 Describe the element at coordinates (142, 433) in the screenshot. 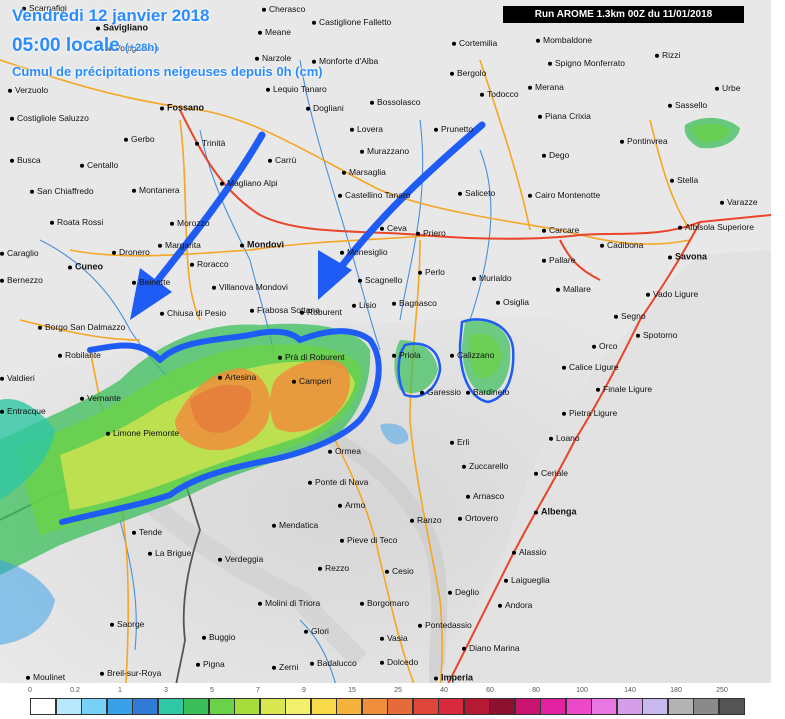

I see `town-label: Limone Piemonte` at that location.